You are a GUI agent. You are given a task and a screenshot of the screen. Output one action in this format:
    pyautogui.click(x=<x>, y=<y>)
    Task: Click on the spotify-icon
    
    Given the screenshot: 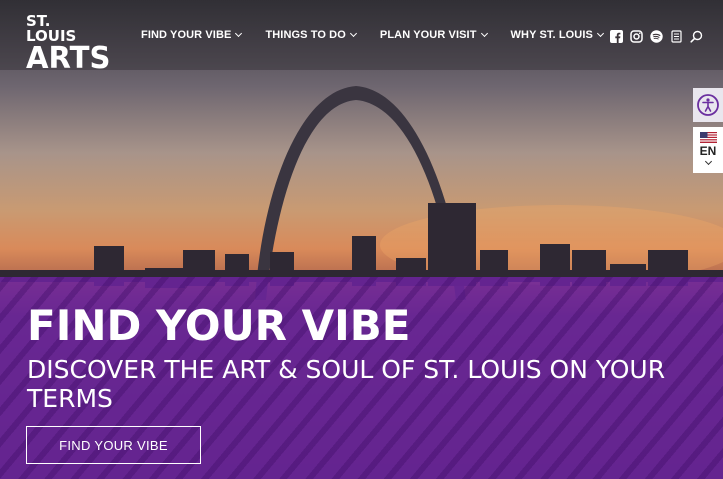 What is the action you would take?
    pyautogui.click(x=656, y=36)
    